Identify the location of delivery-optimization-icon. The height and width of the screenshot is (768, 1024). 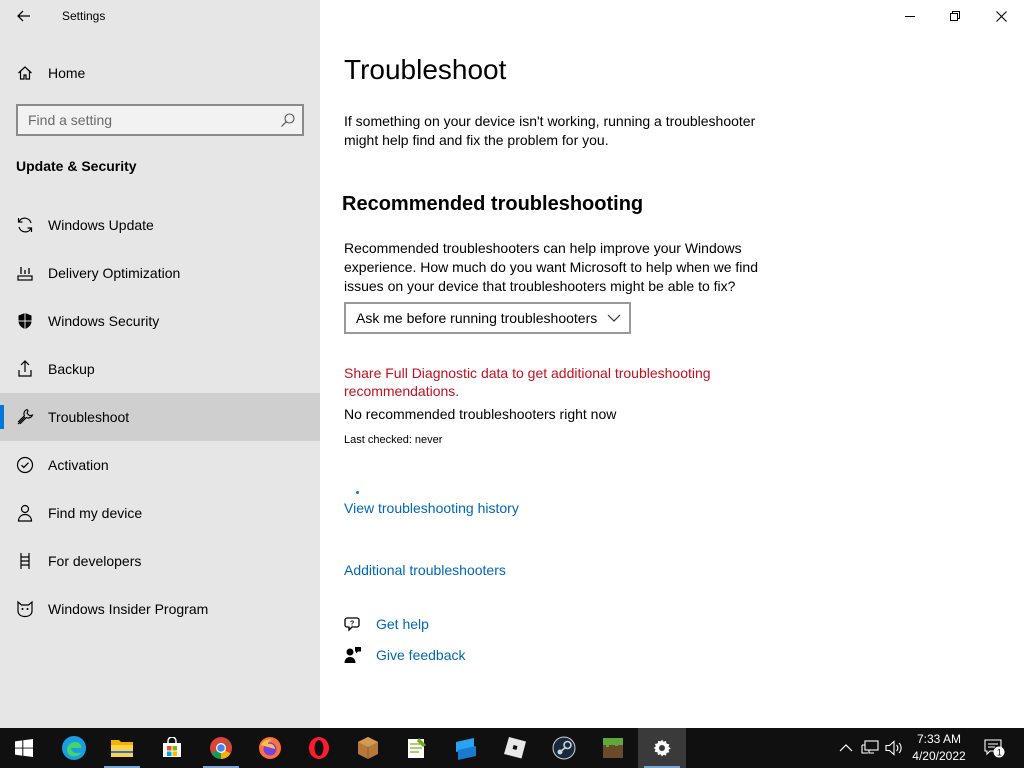
(25, 273).